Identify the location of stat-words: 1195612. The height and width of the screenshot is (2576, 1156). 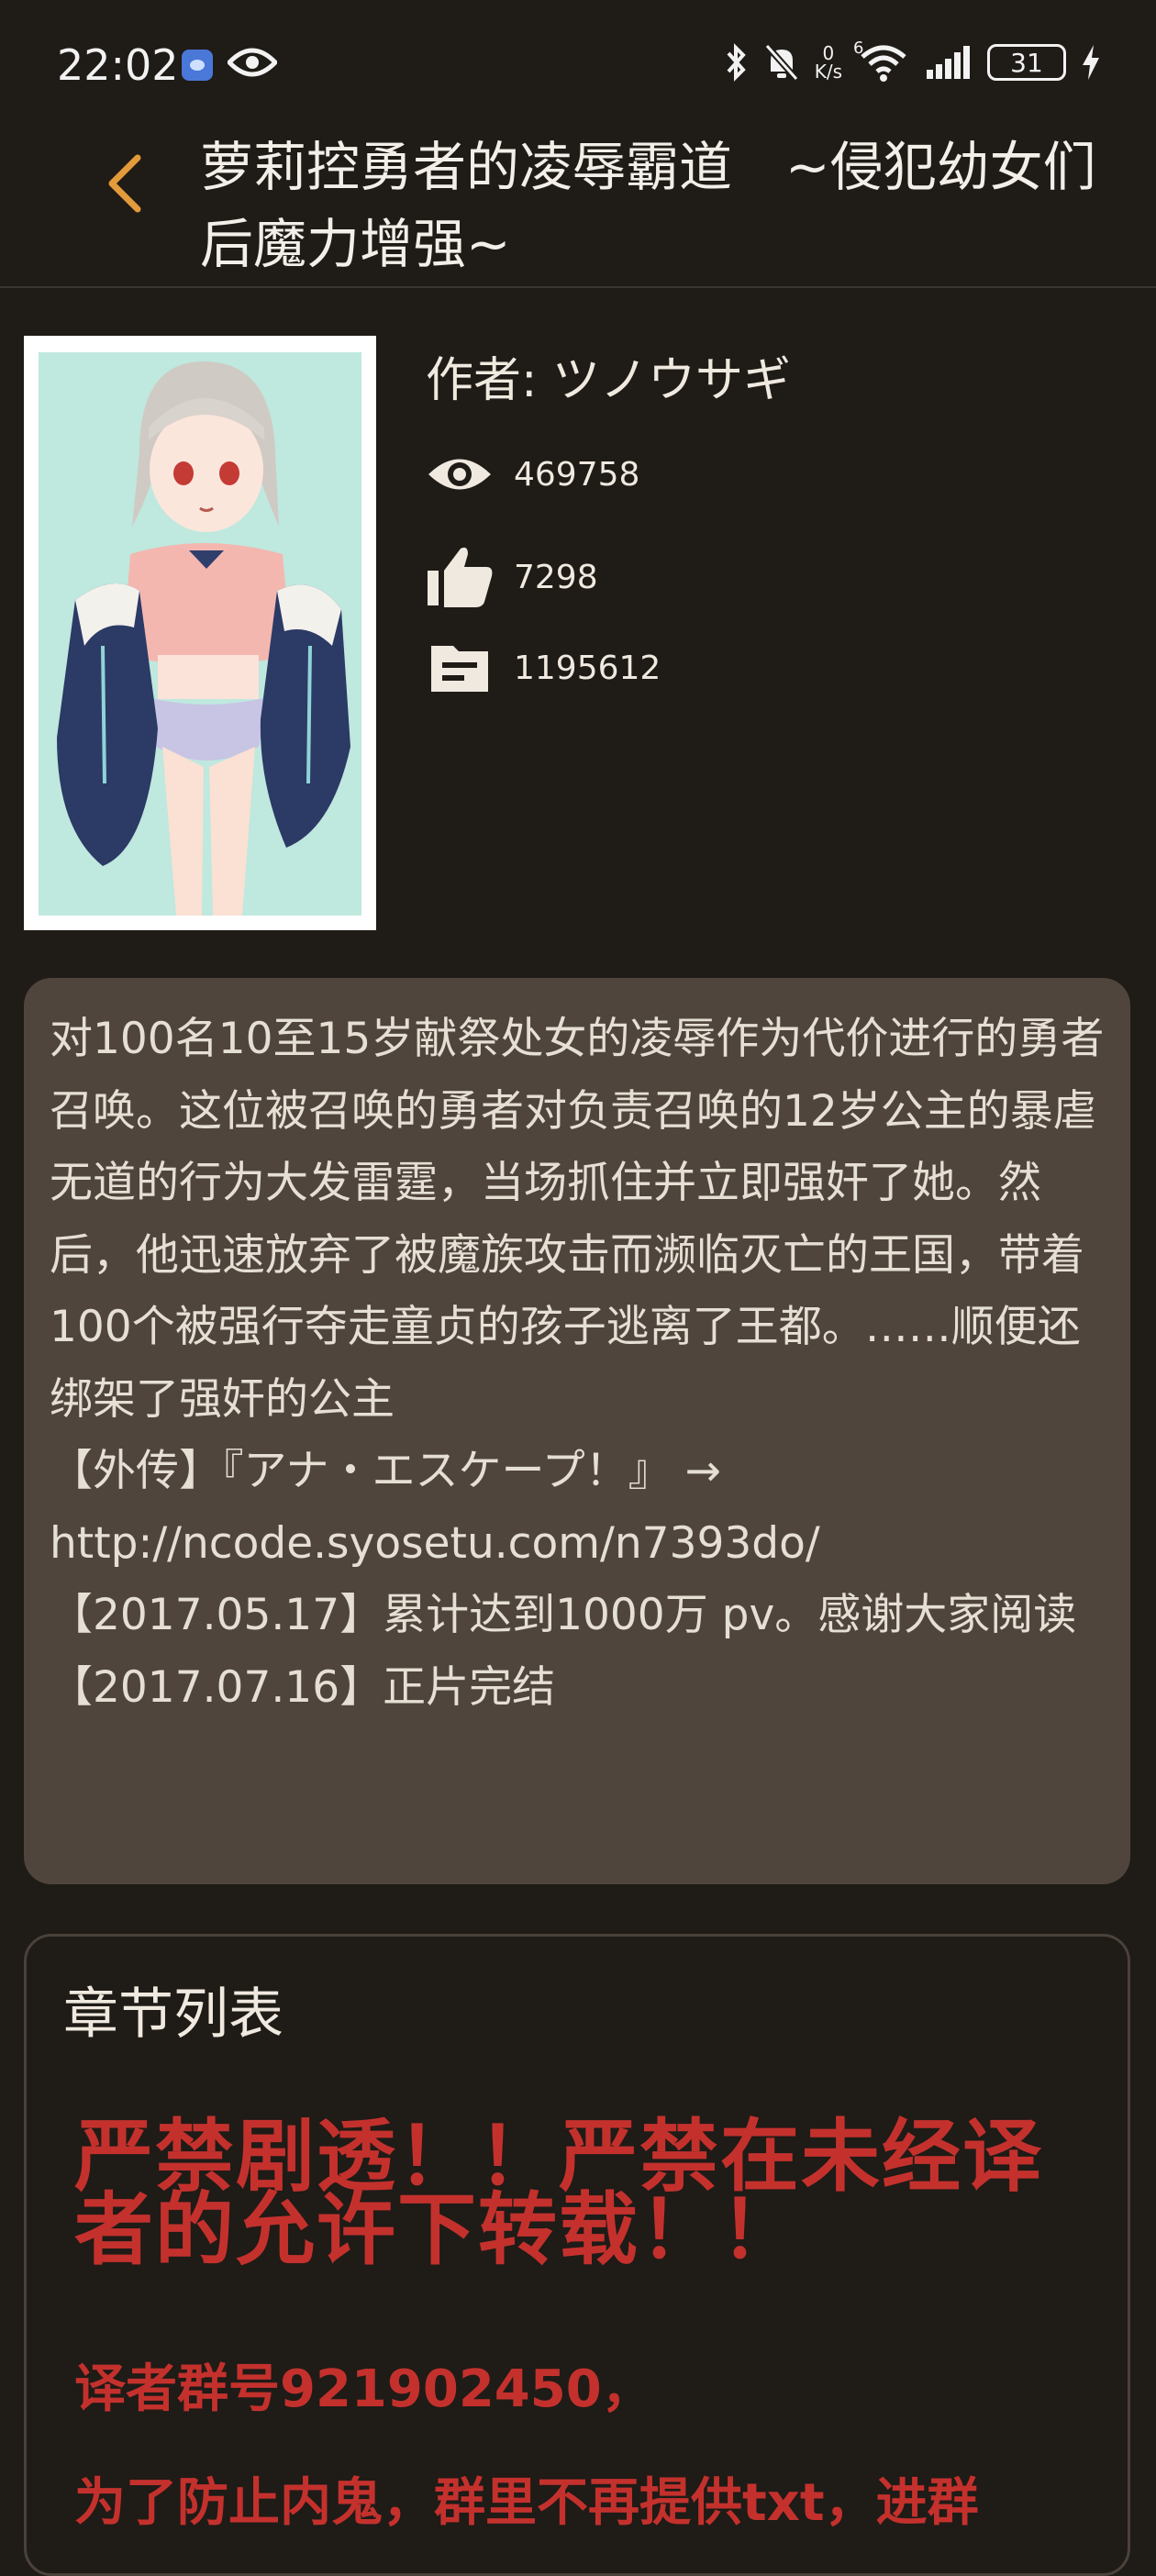
(543, 667).